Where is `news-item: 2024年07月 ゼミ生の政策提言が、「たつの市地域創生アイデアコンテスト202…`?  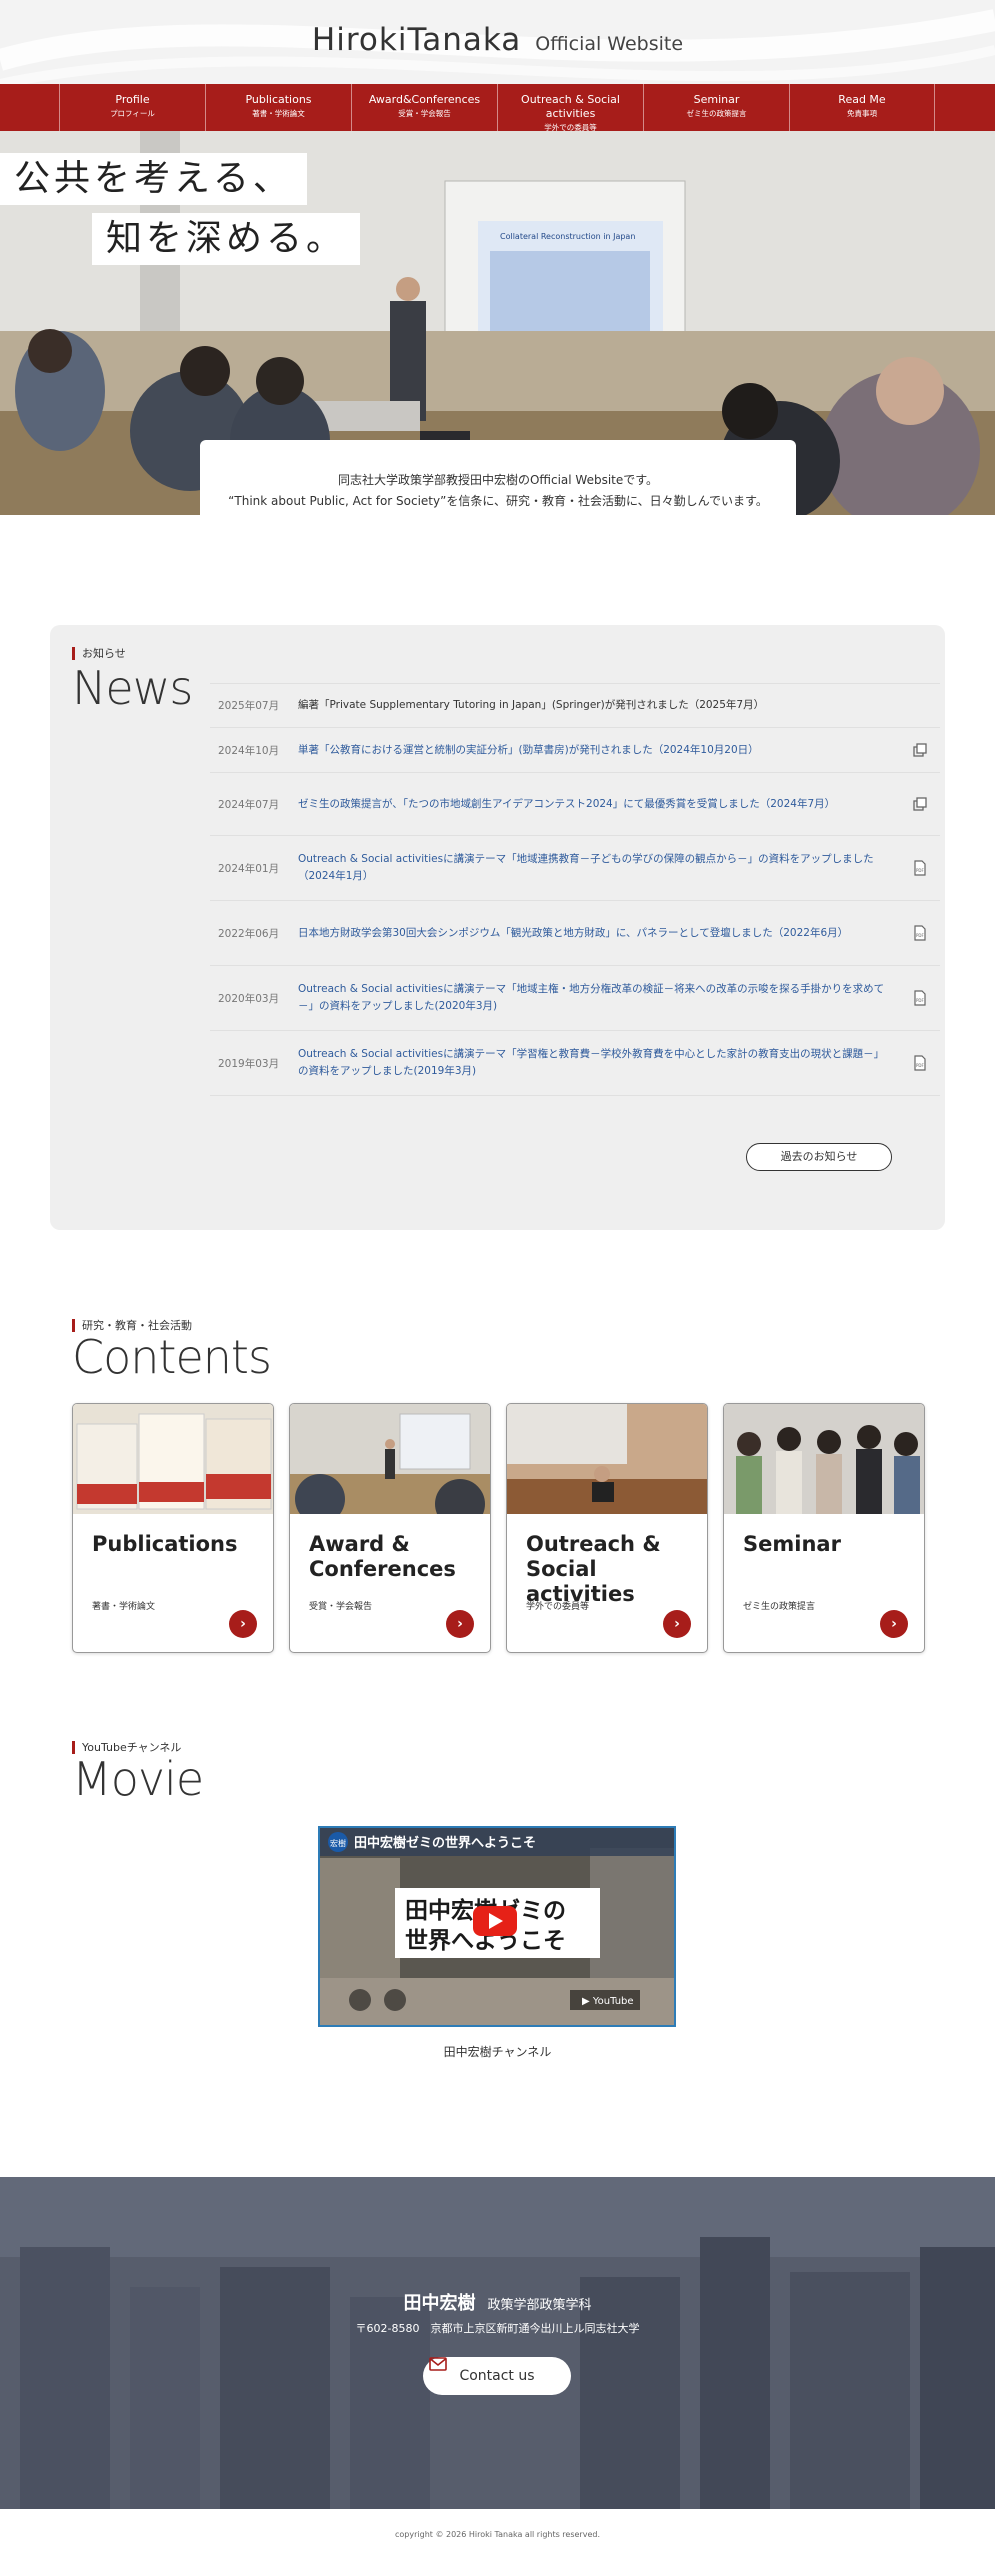
news-item: 2024年07月 ゼミ生の政策提言が、「たつの市地域創生アイデアコンテスト202… is located at coordinates (575, 804).